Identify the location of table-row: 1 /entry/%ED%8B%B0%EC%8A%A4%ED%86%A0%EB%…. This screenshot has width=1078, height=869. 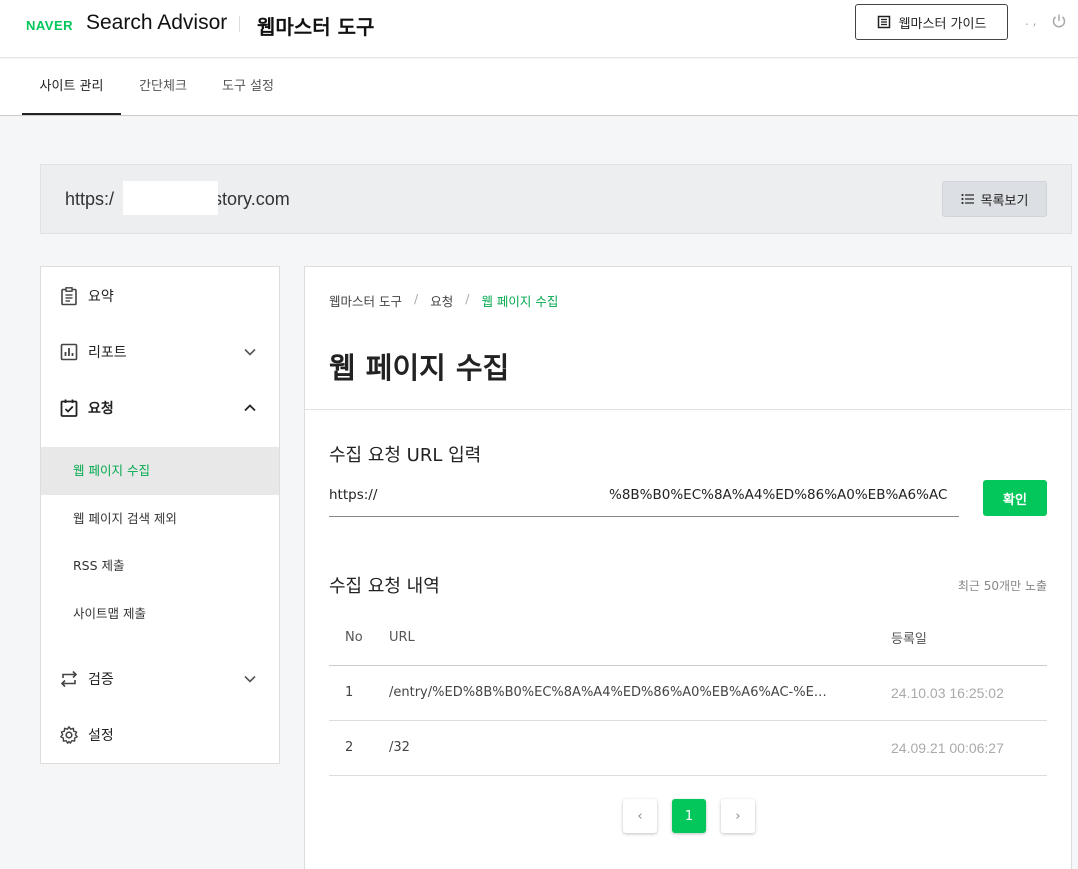
(688, 693).